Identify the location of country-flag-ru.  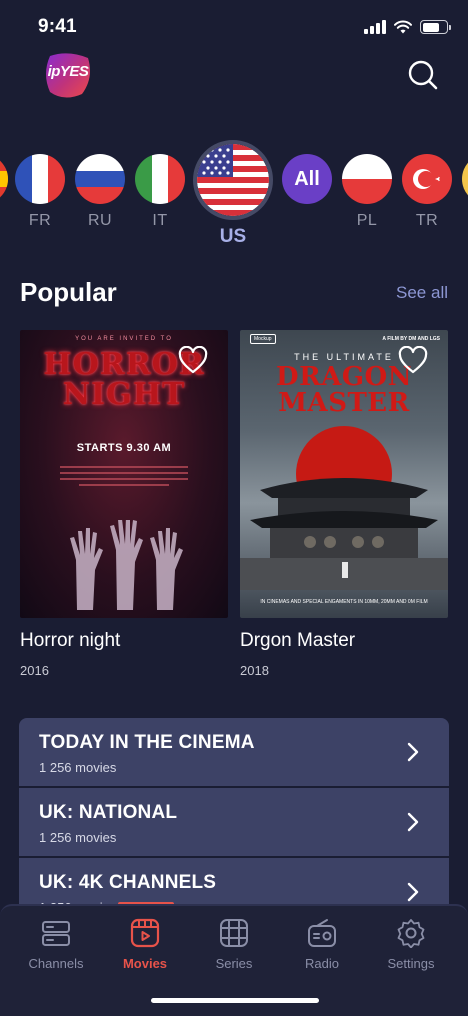
(100, 179).